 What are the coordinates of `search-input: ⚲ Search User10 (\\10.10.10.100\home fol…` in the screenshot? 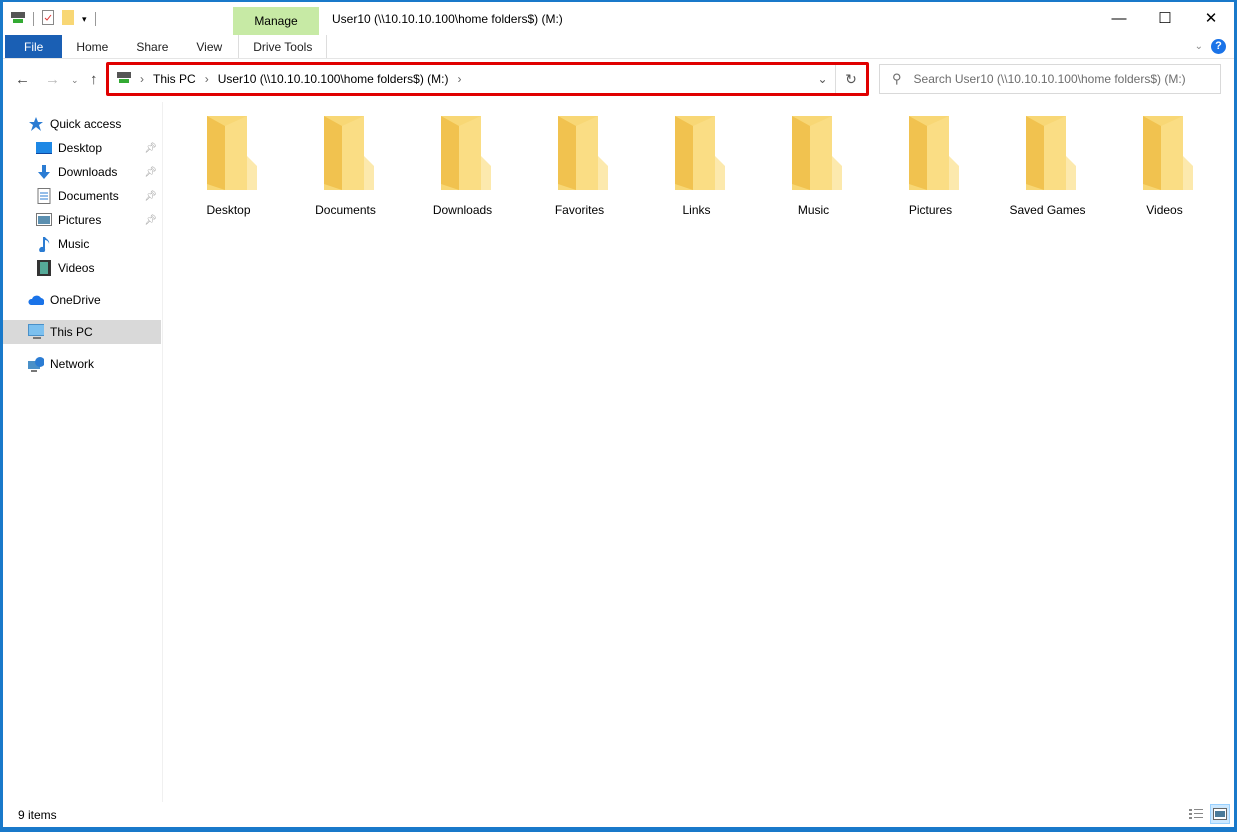 It's located at (1050, 79).